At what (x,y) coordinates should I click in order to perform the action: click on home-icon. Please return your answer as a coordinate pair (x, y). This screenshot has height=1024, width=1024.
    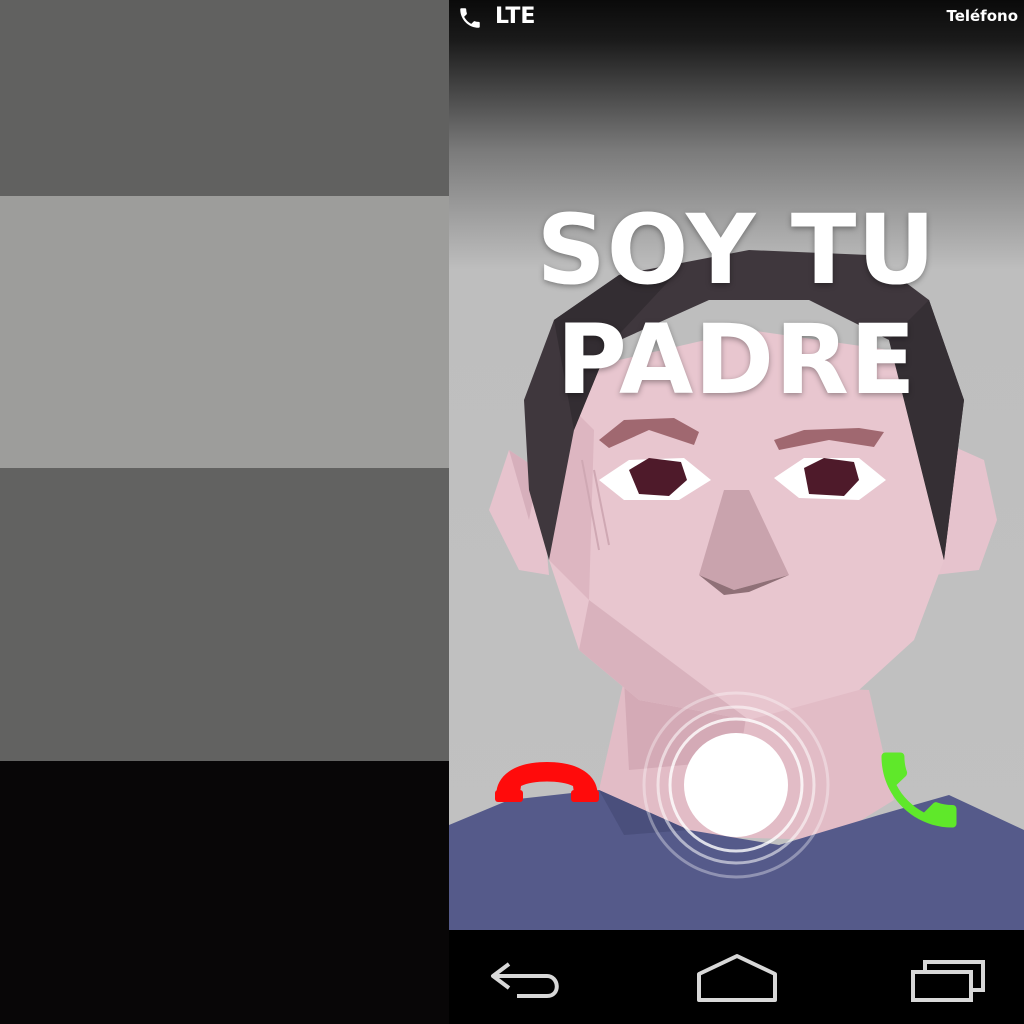
    Looking at the image, I should click on (737, 978).